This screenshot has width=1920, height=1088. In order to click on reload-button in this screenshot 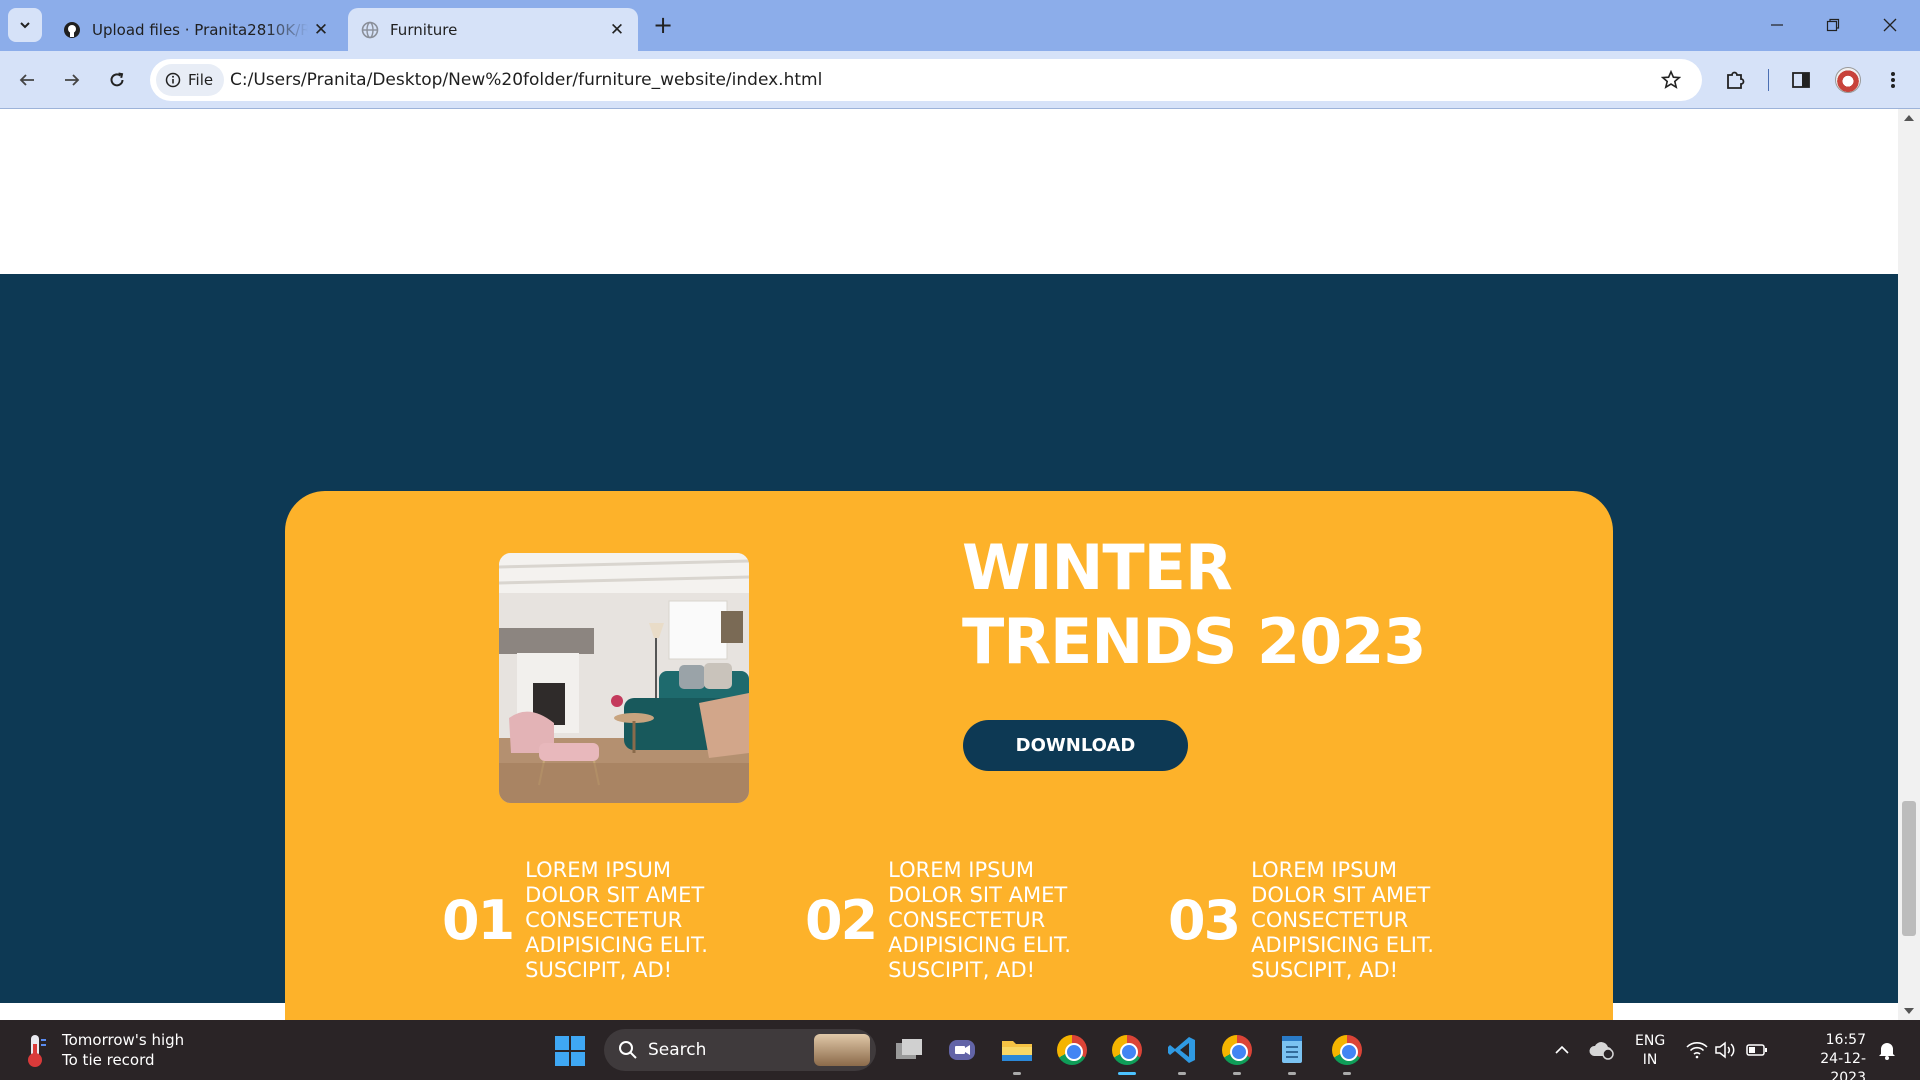, I will do `click(117, 80)`.